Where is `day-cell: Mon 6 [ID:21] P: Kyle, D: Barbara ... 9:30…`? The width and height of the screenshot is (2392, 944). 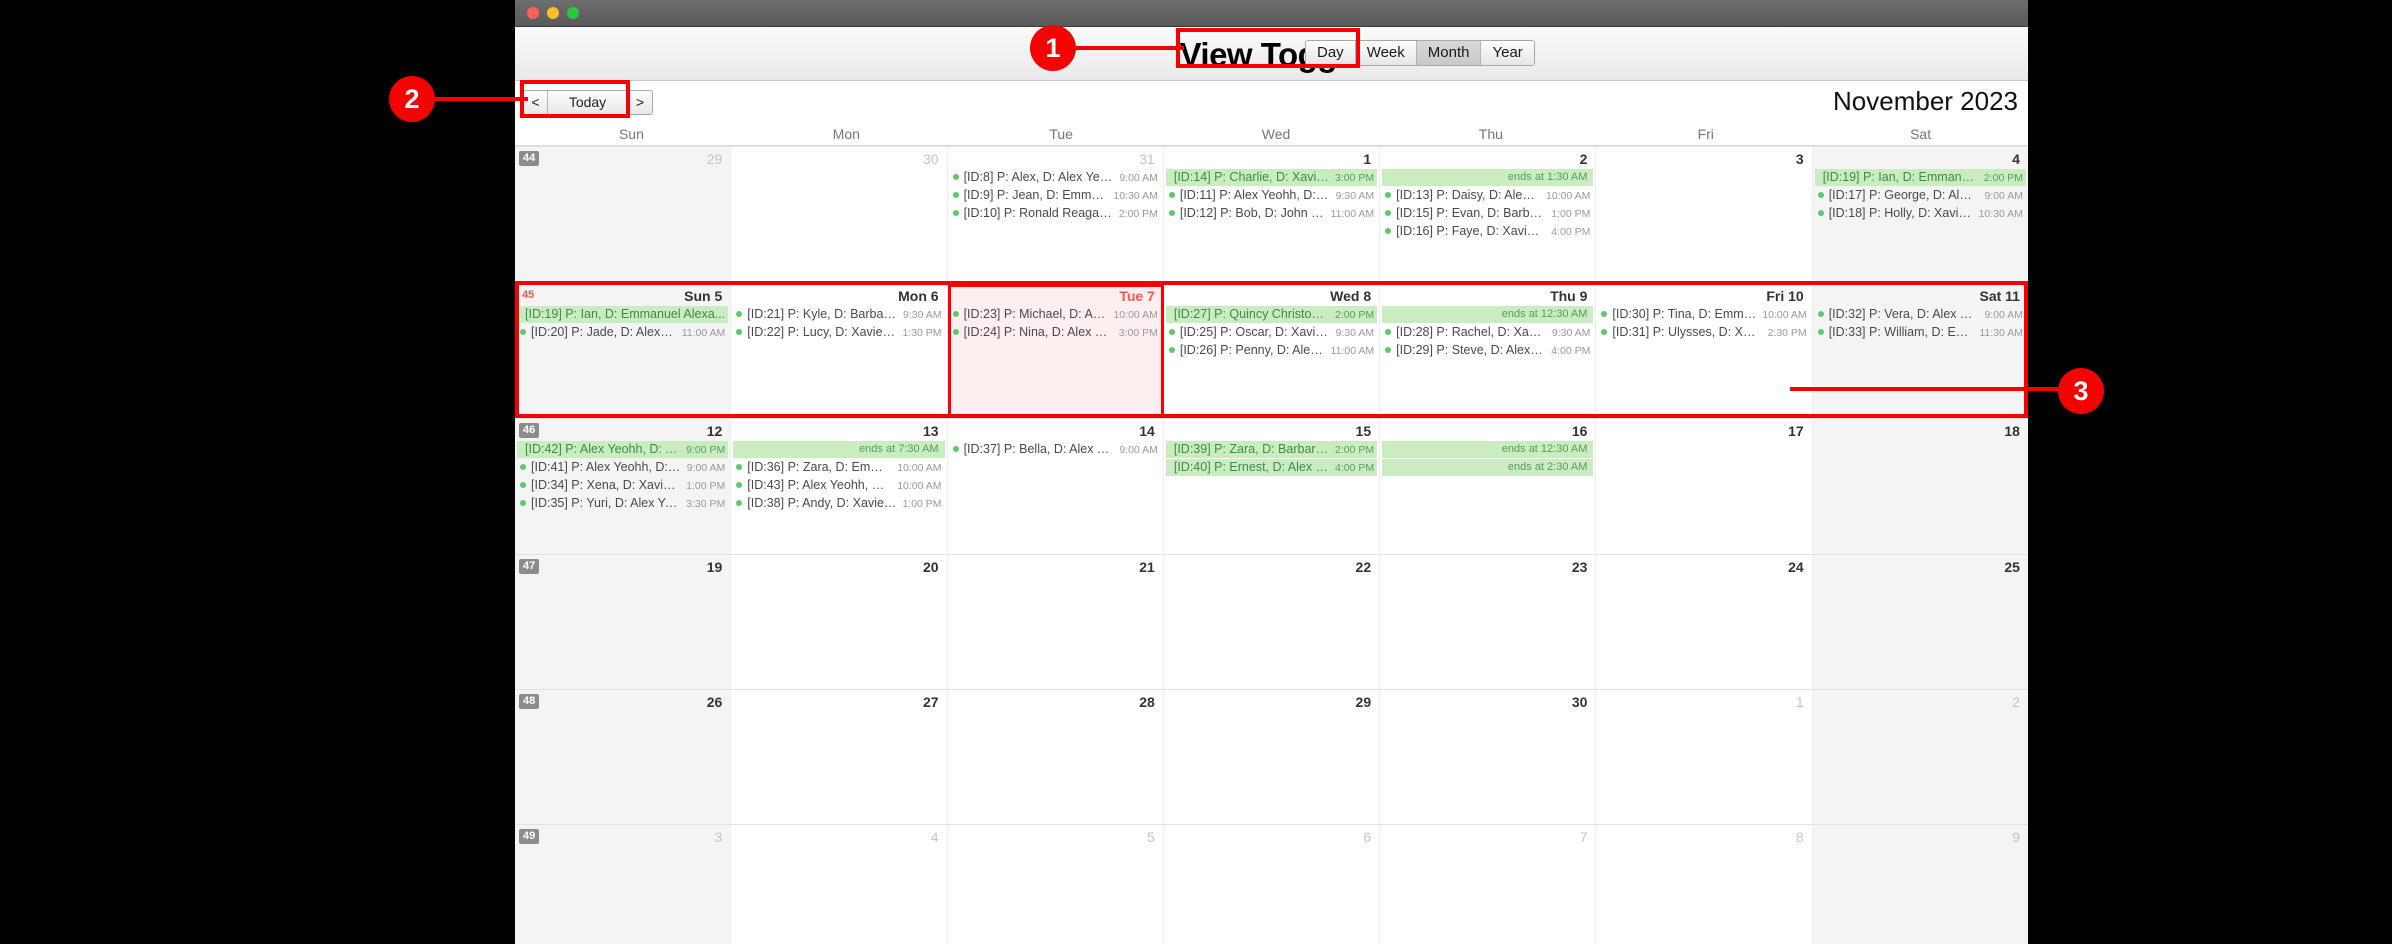 day-cell: Mon 6 [ID:21] P: Kyle, D: Barbara ... 9:30… is located at coordinates (839, 351).